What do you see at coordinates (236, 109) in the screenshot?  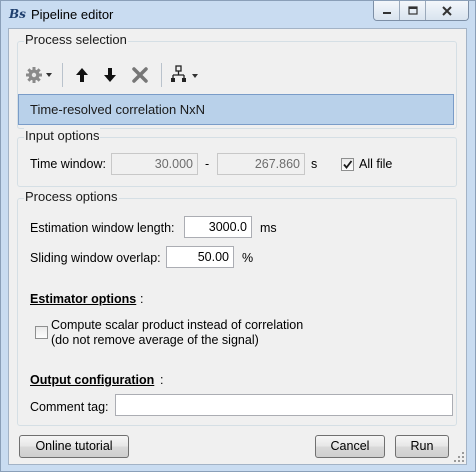 I see `selected-process-item: Time-resolved correlation NxN` at bounding box center [236, 109].